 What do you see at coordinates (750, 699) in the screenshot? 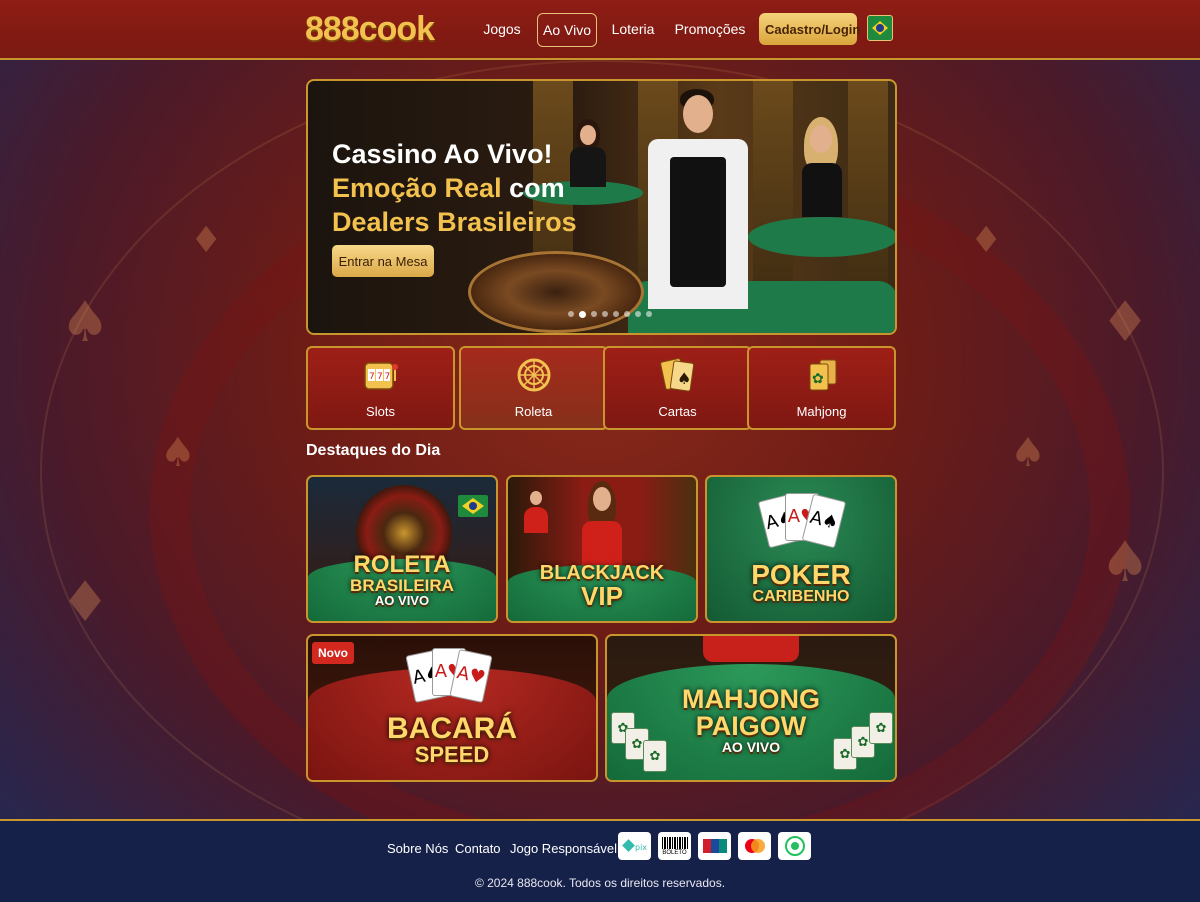
I see `game-title-line1: MAHJONG` at bounding box center [750, 699].